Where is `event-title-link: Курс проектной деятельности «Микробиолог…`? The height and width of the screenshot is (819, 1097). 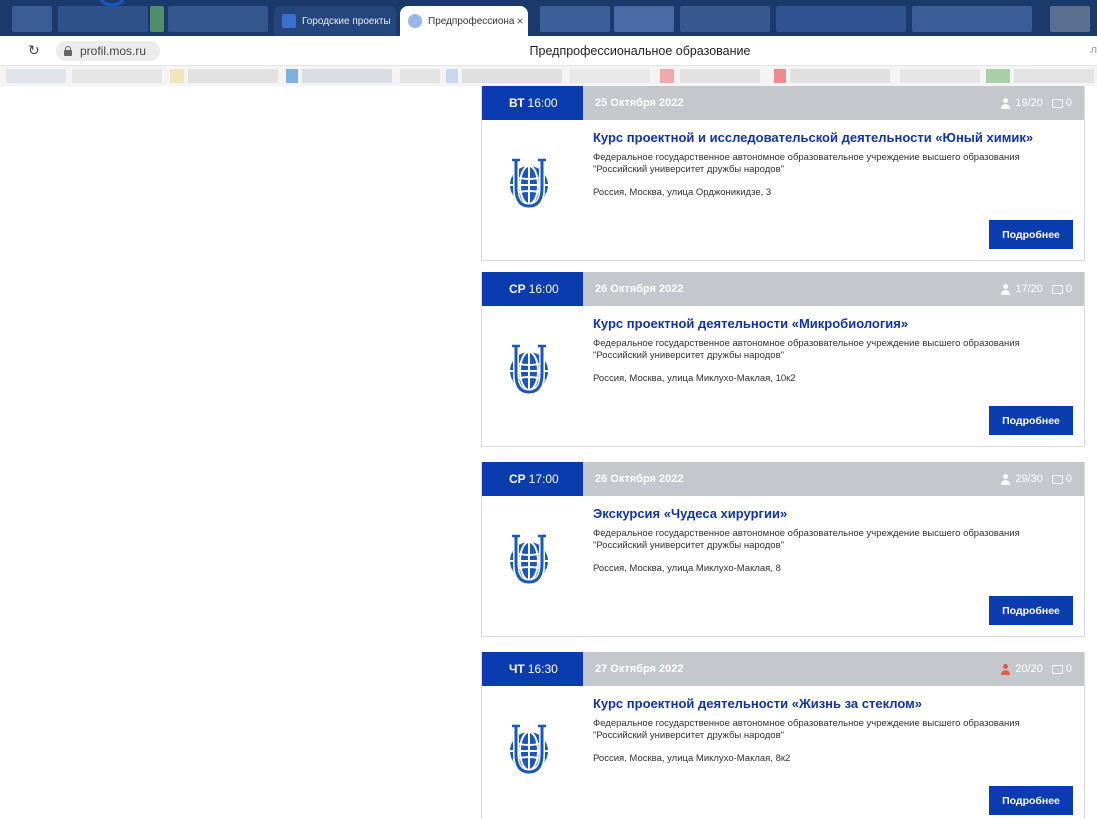 event-title-link: Курс проектной деятельности «Микробиолог… is located at coordinates (750, 323).